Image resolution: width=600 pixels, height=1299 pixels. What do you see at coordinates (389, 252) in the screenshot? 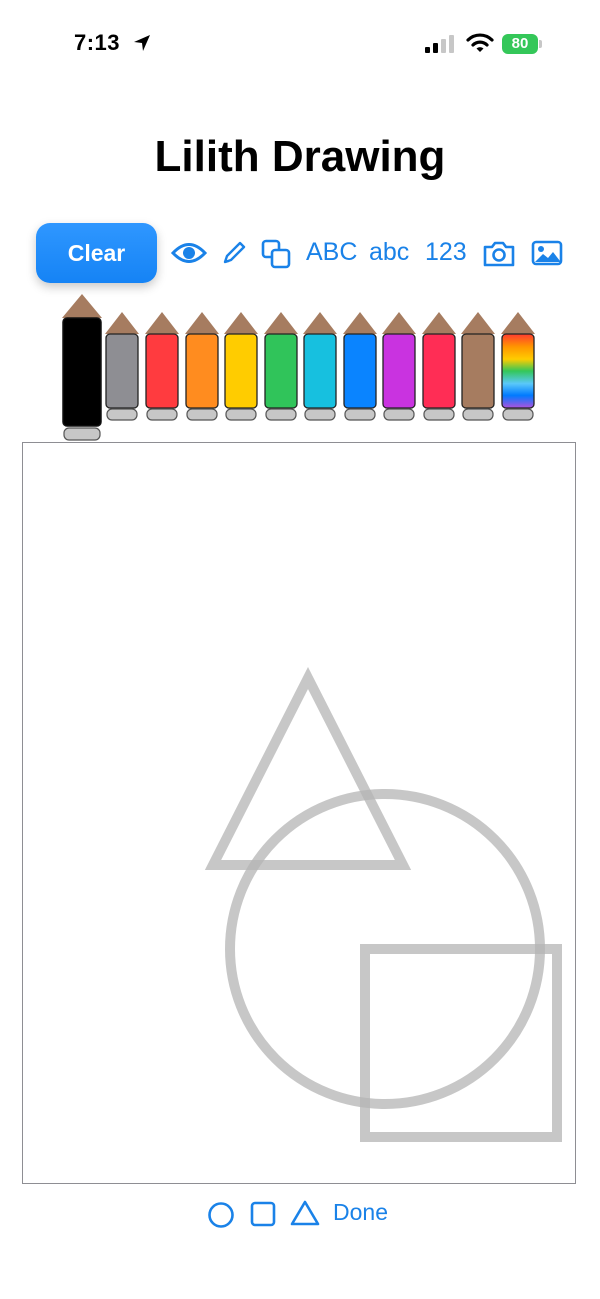
I see `lowercase-letters-button: abc` at bounding box center [389, 252].